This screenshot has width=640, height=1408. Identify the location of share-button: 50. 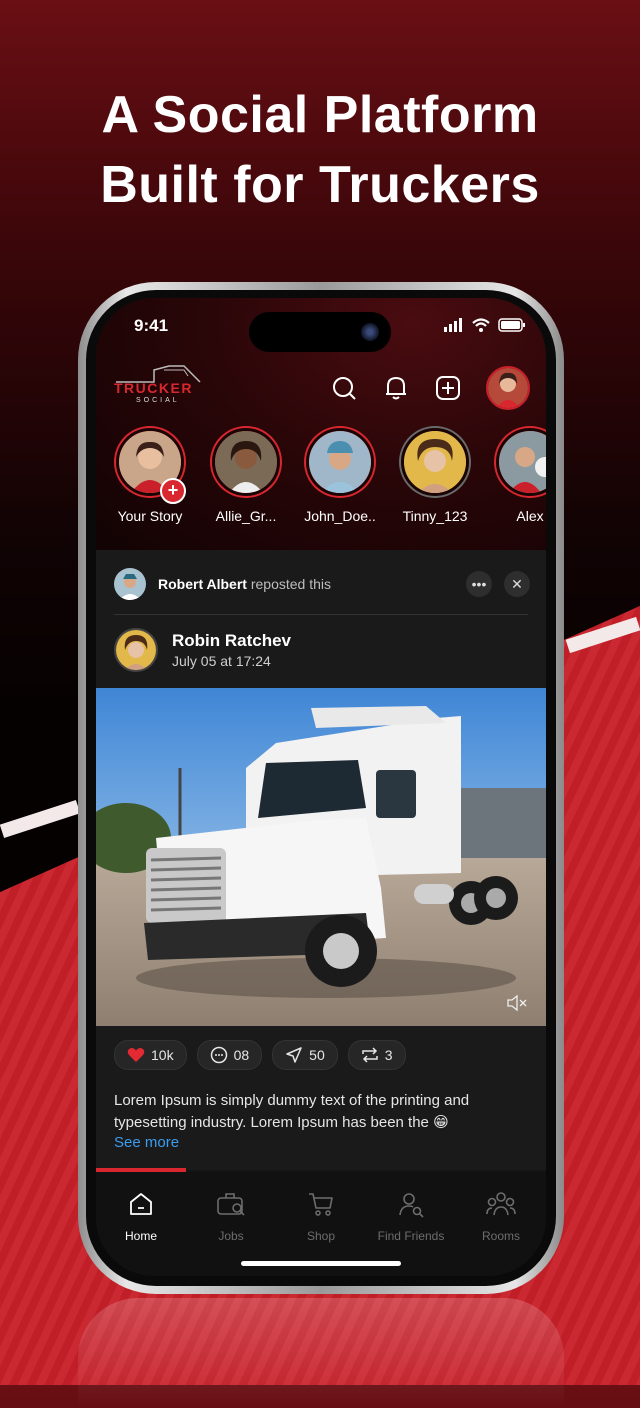
(305, 1055).